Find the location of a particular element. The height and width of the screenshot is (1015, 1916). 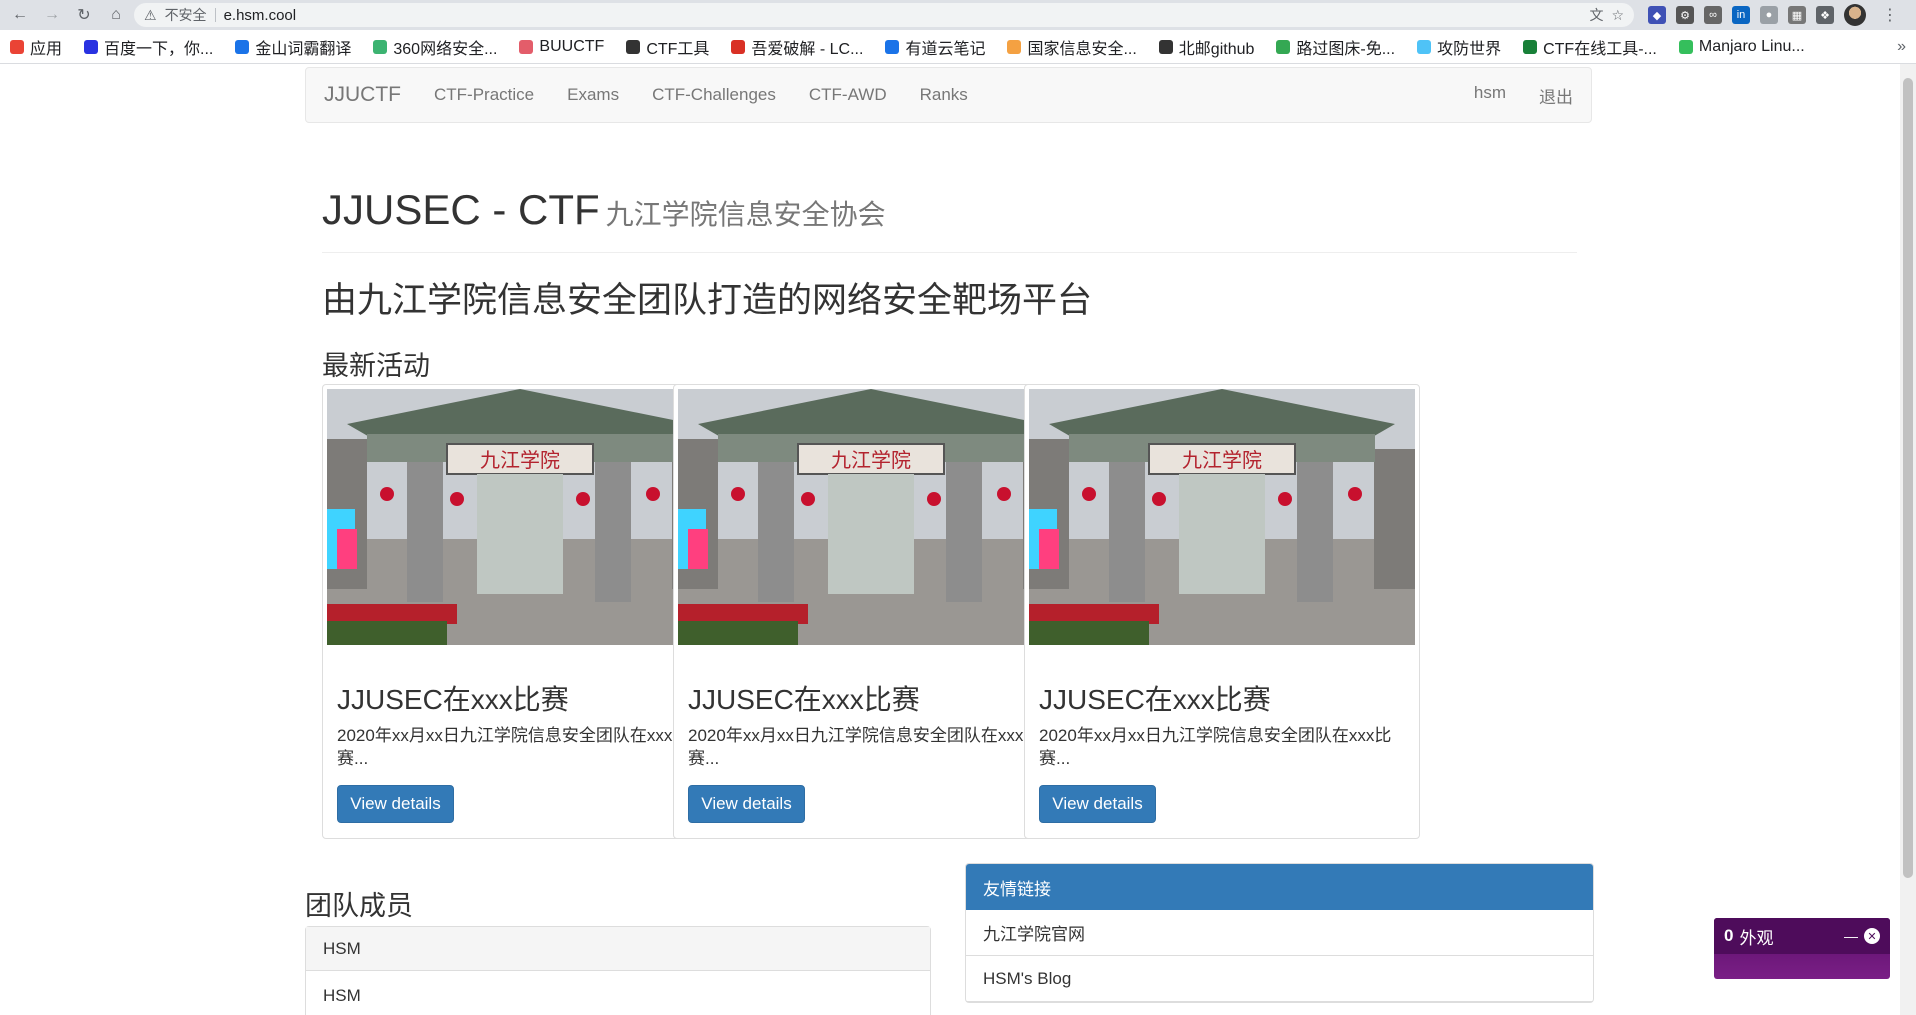

bookmark-item: 有道云笔记 is located at coordinates (935, 47).